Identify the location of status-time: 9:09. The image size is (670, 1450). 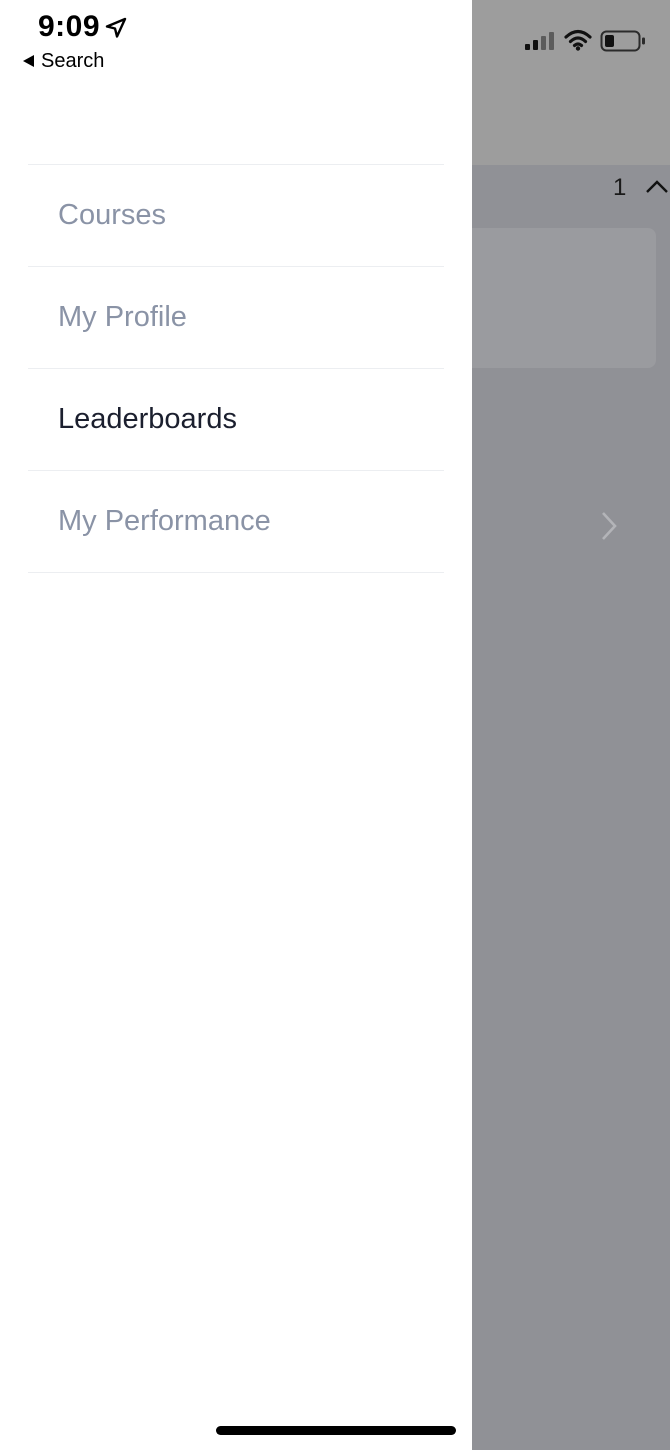
(69, 26).